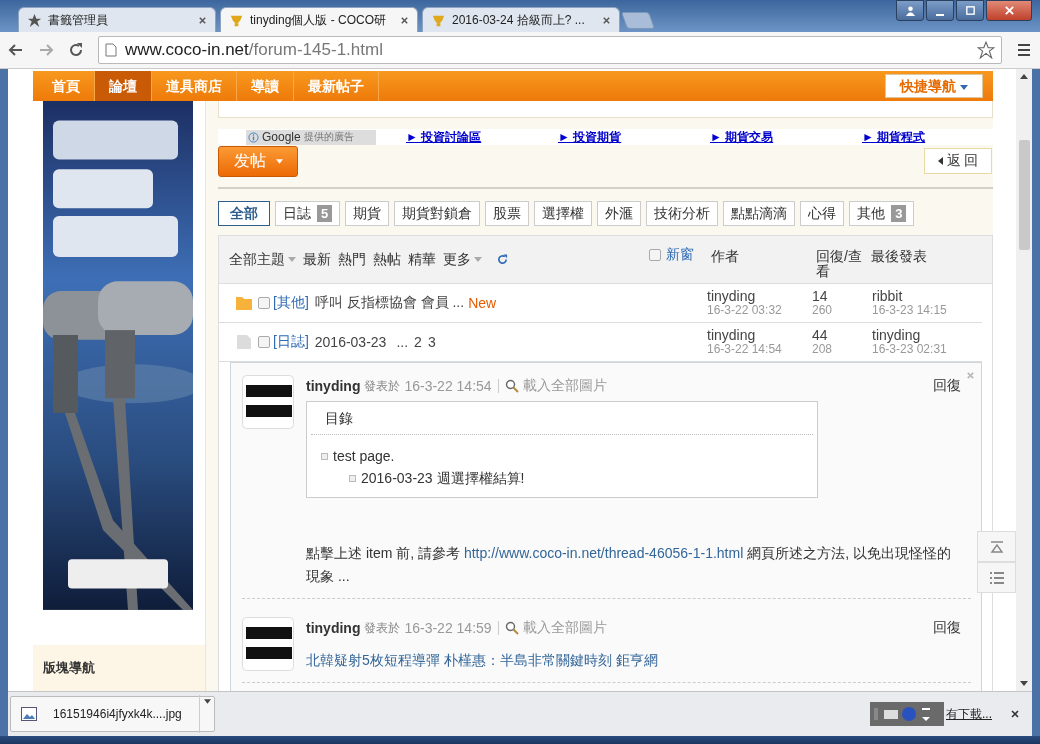 This screenshot has height=744, width=1040. Describe the element at coordinates (603, 553) in the screenshot. I see `post-link: http://www.coco-in.net/thread-46056-1-1.html` at that location.